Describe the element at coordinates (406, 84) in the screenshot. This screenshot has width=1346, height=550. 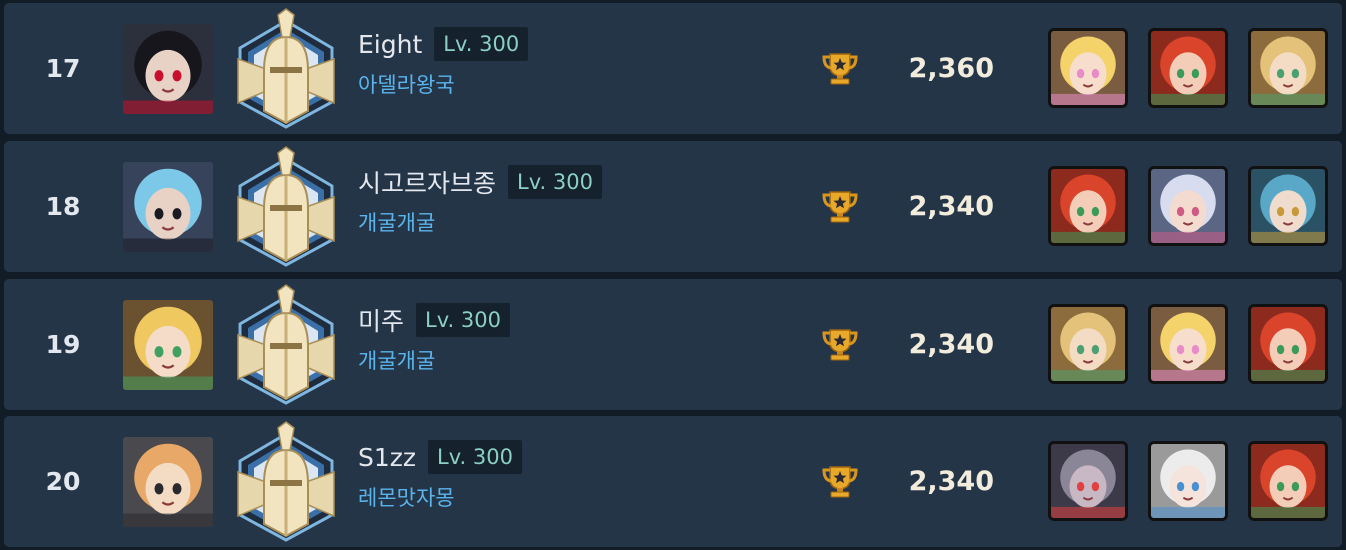
I see `guild-name: 아델라왕국` at that location.